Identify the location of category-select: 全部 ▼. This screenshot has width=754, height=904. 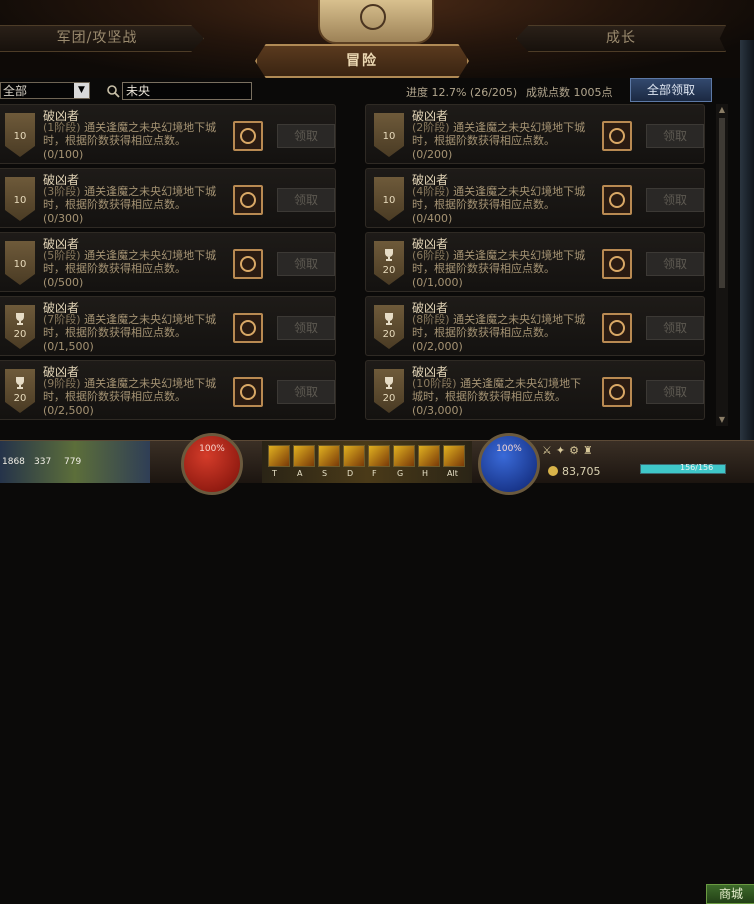
(45, 90).